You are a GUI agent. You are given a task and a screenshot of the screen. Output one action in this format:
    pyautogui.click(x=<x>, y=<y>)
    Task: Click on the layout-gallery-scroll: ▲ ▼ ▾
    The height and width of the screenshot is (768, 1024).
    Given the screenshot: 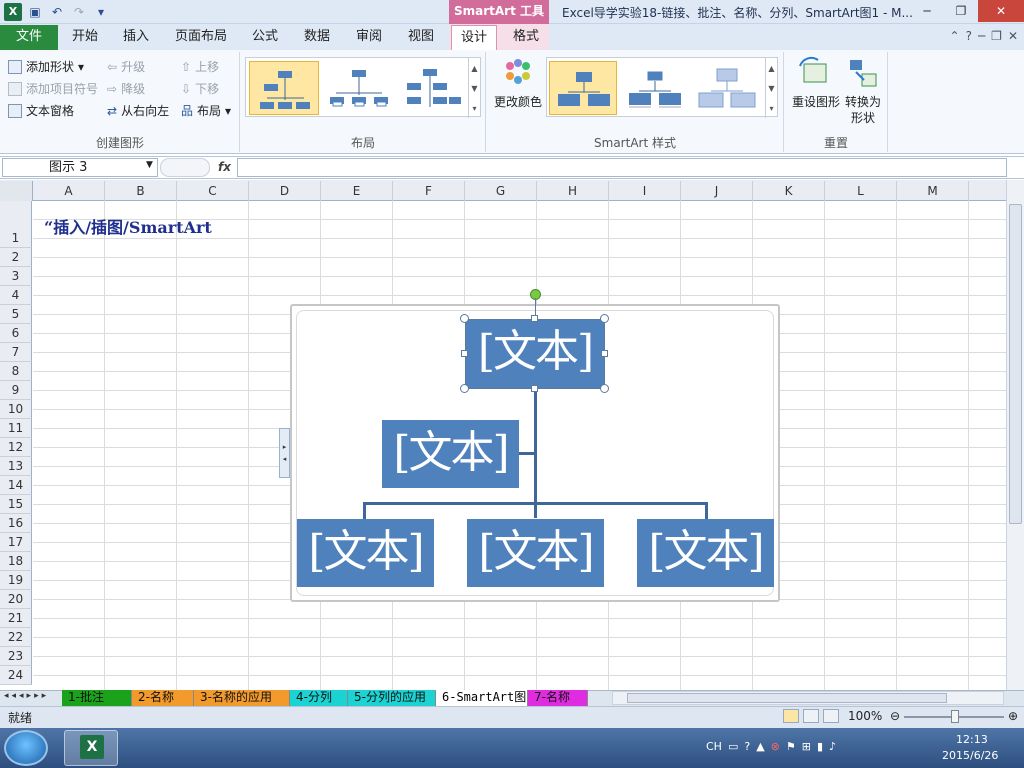 What is the action you would take?
    pyautogui.click(x=474, y=88)
    